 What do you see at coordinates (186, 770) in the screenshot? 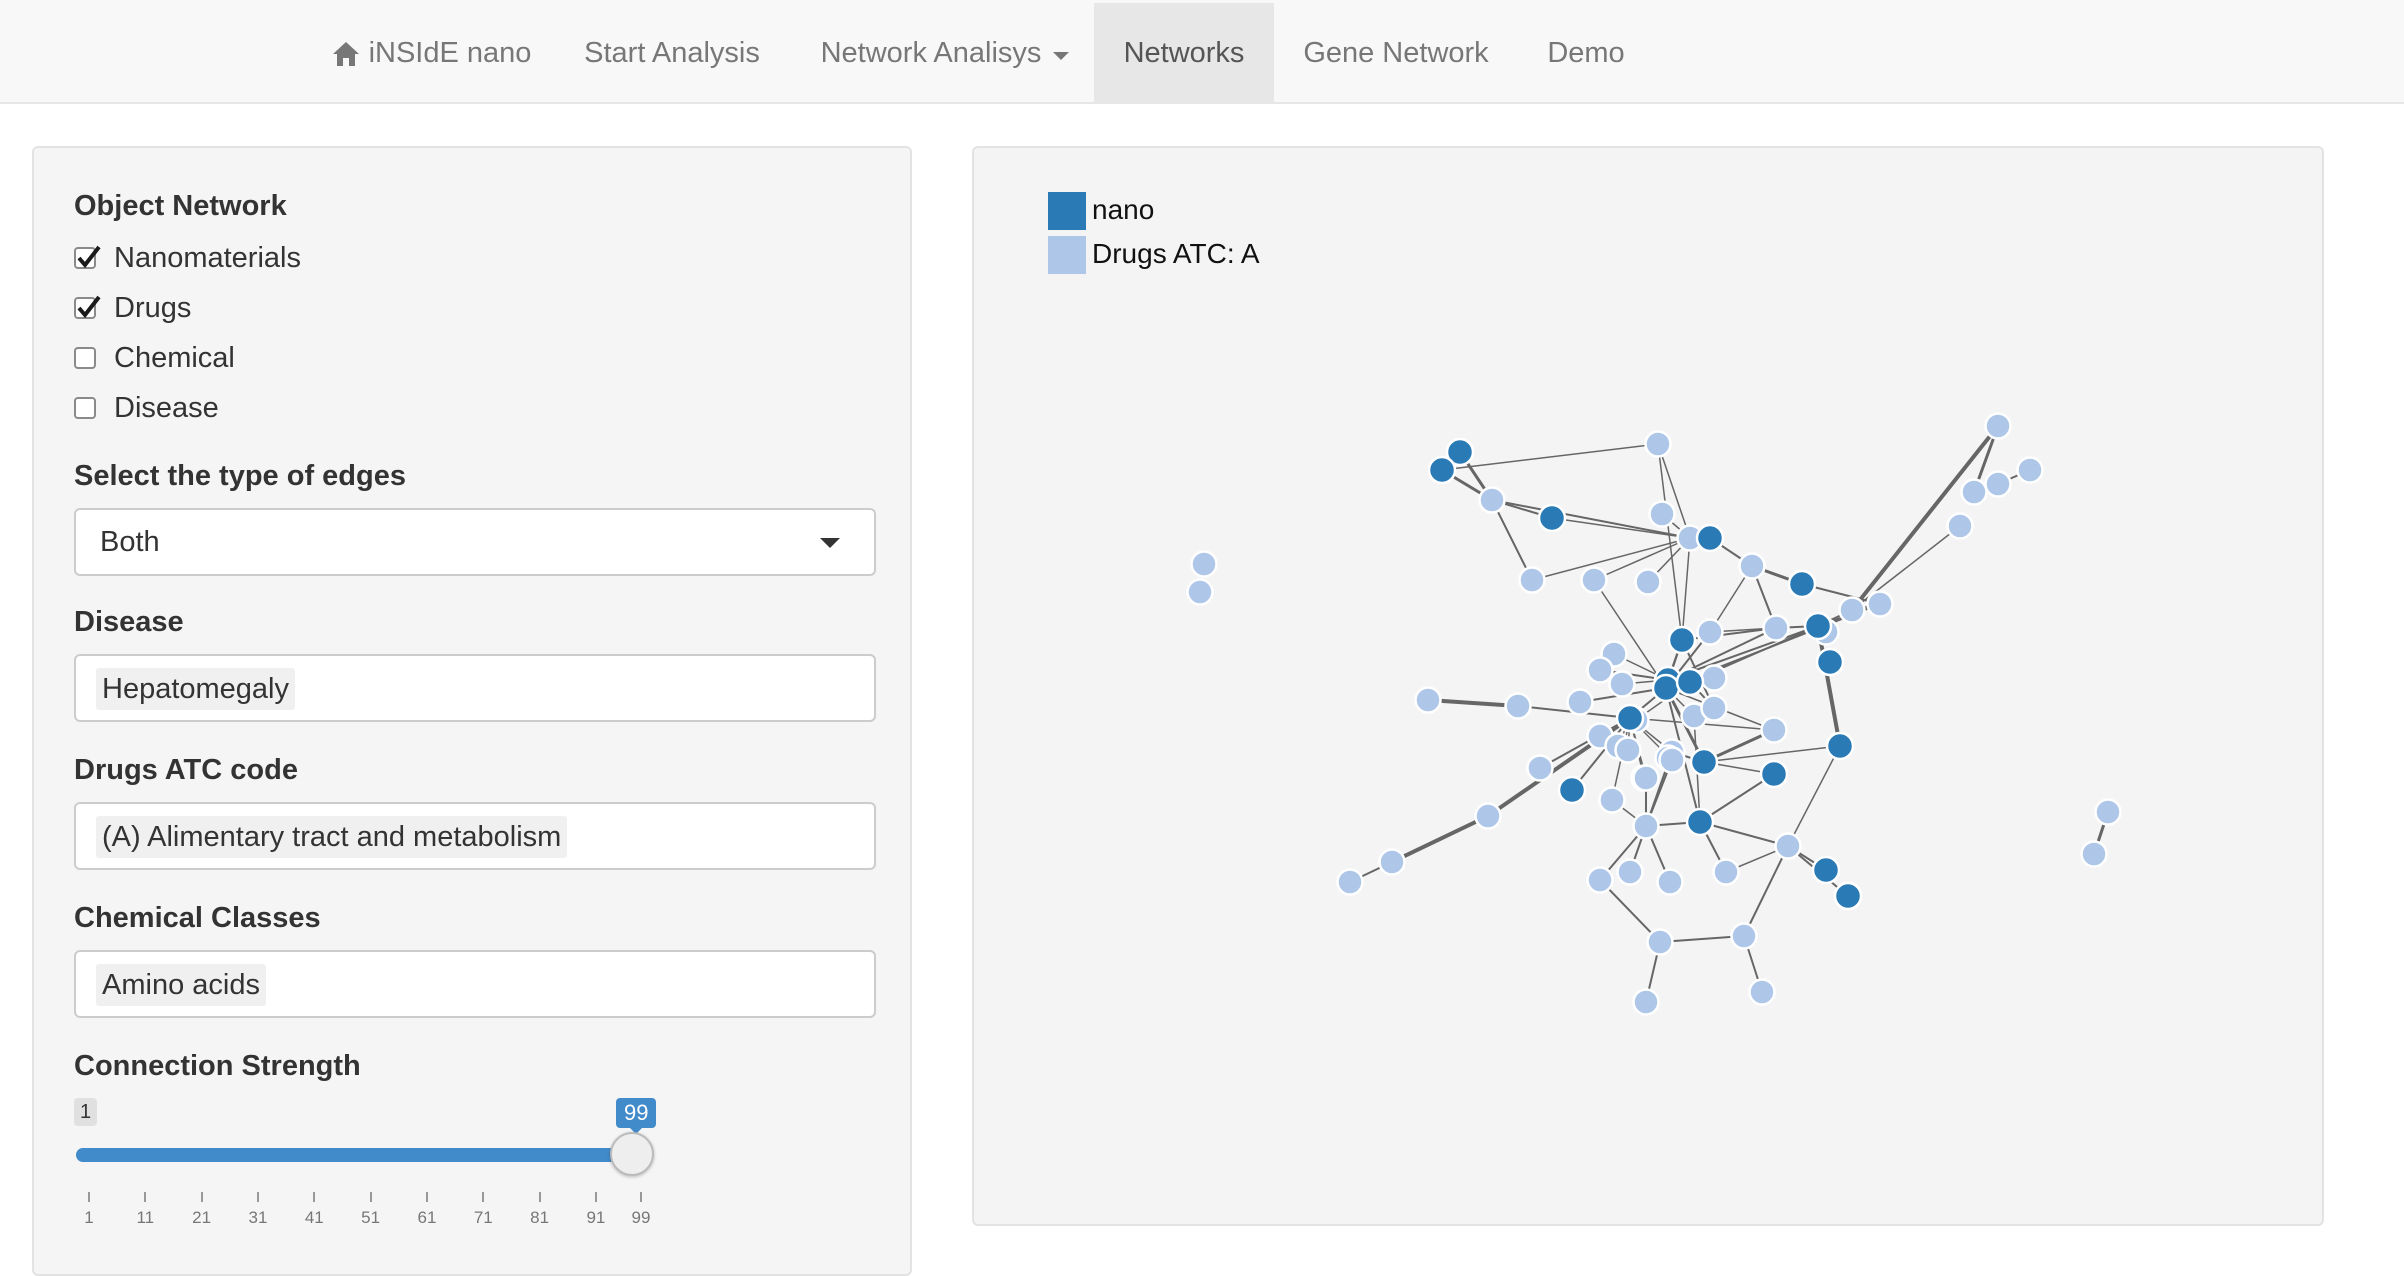
I see `drugs-atc-title: Drugs ATC code` at bounding box center [186, 770].